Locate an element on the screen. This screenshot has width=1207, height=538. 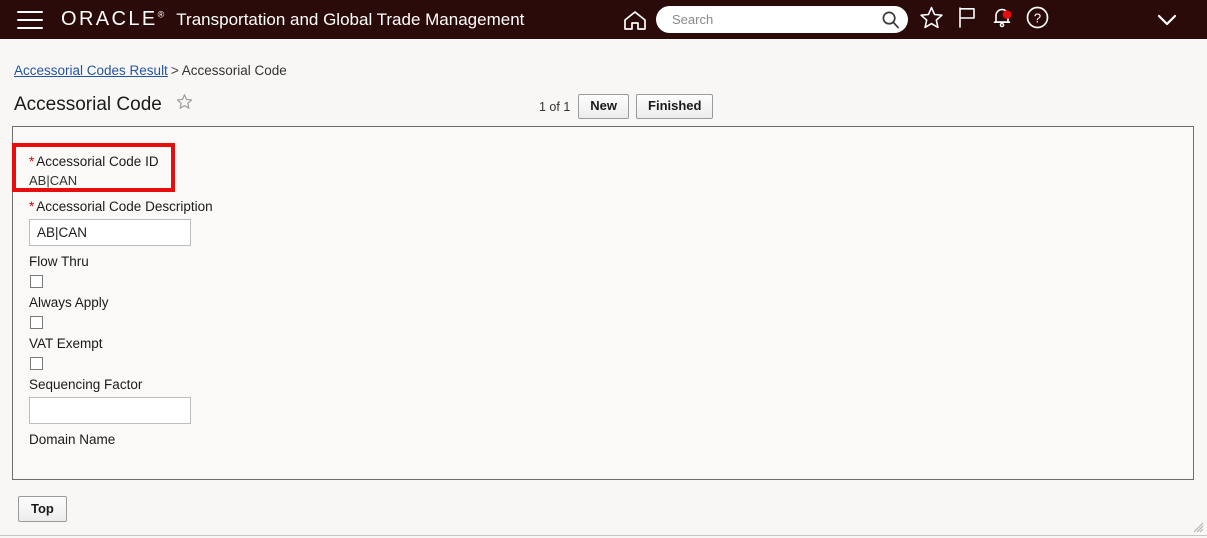
label-domain-name: Domain Name is located at coordinates (72, 439).